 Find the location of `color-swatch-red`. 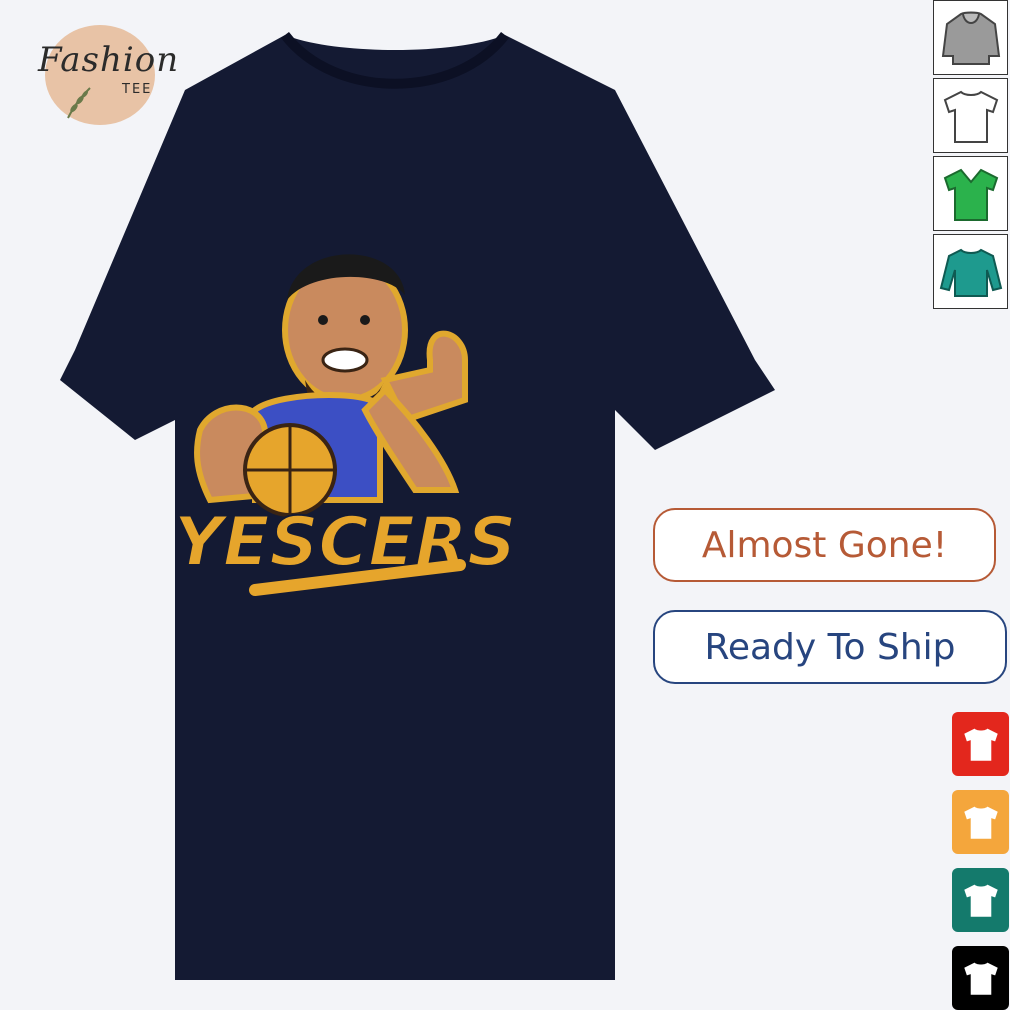

color-swatch-red is located at coordinates (980, 744).